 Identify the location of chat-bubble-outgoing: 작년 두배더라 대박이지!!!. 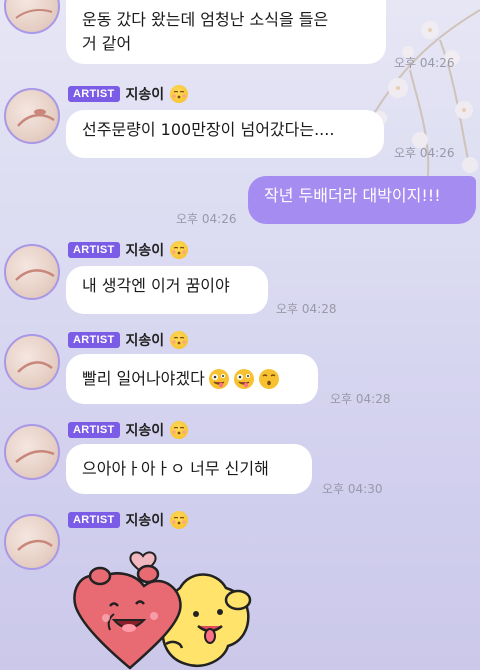
(362, 200).